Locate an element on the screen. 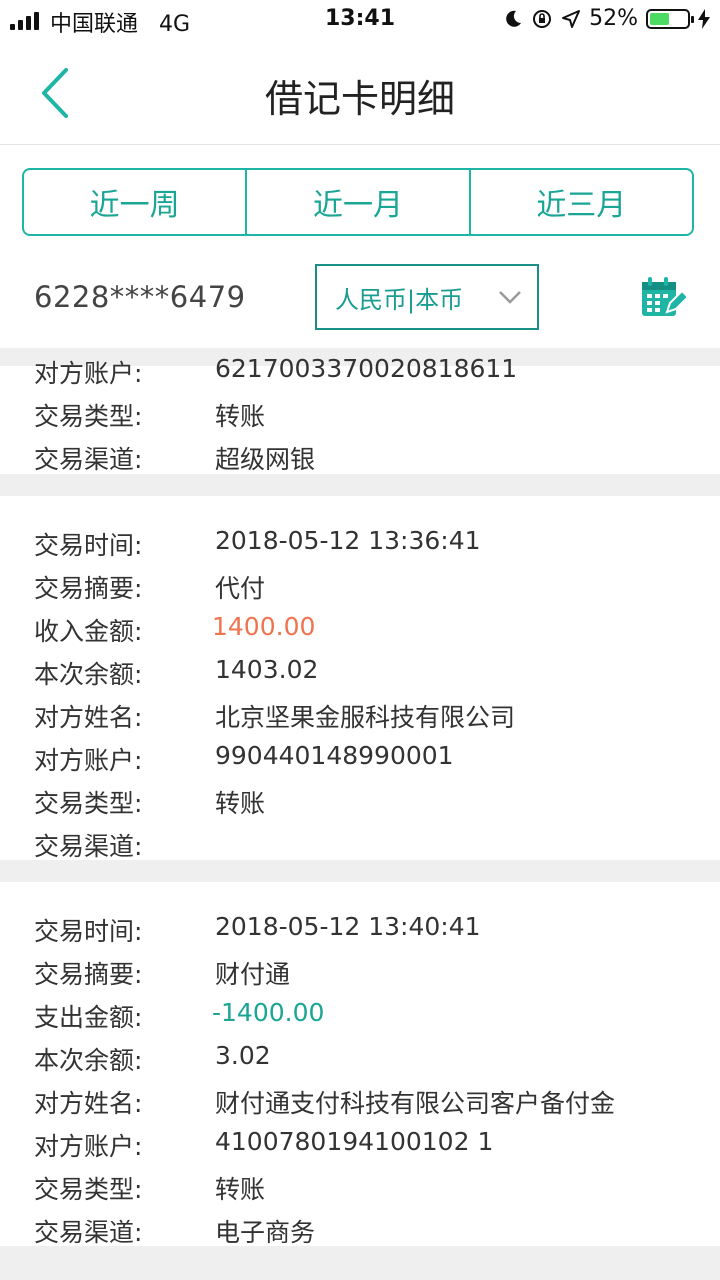 This screenshot has height=1280, width=720. battery-percent: 52% is located at coordinates (613, 18).